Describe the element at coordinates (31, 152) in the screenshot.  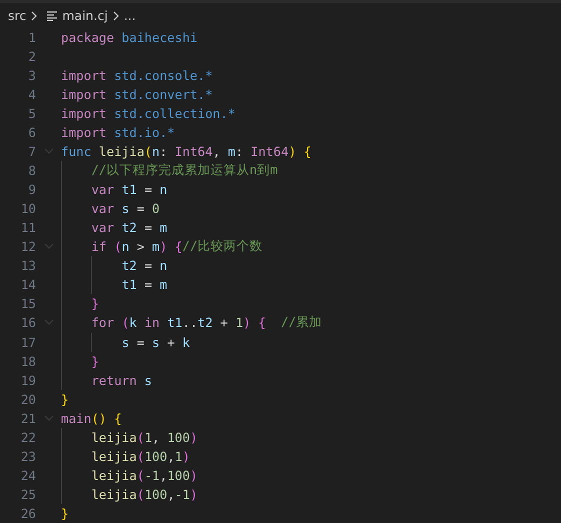
I see `line-number: 7` at that location.